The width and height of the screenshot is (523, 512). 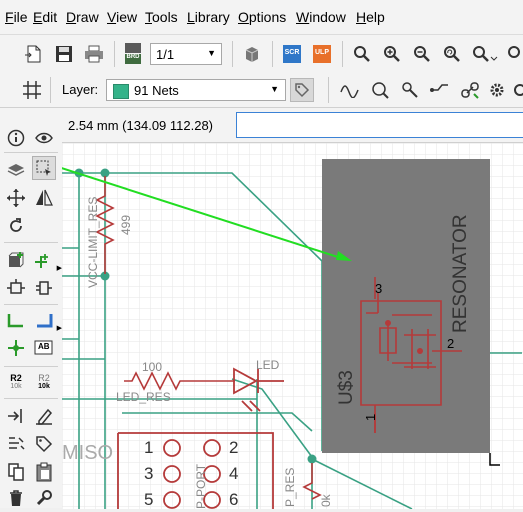 I want to click on r100-label: 100, so click(x=152, y=367).